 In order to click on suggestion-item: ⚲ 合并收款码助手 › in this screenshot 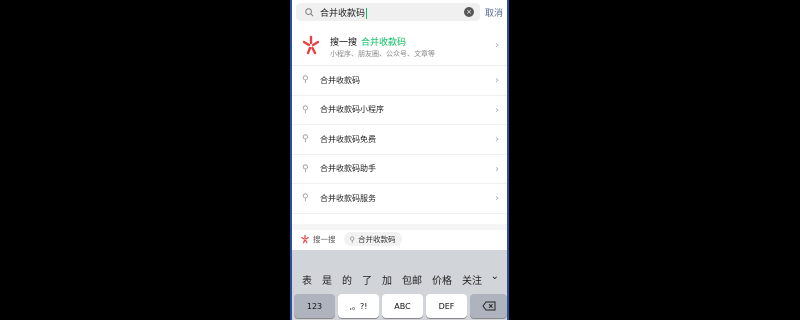, I will do `click(399, 169)`.